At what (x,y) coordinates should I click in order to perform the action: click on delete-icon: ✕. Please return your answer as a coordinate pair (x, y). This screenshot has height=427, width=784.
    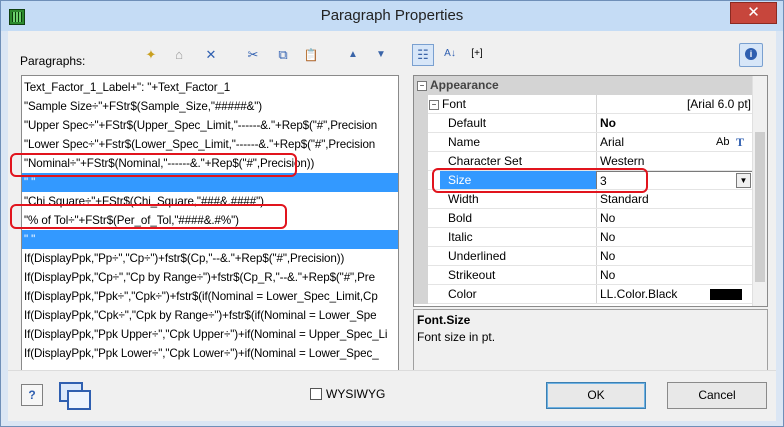
    Looking at the image, I should click on (211, 55).